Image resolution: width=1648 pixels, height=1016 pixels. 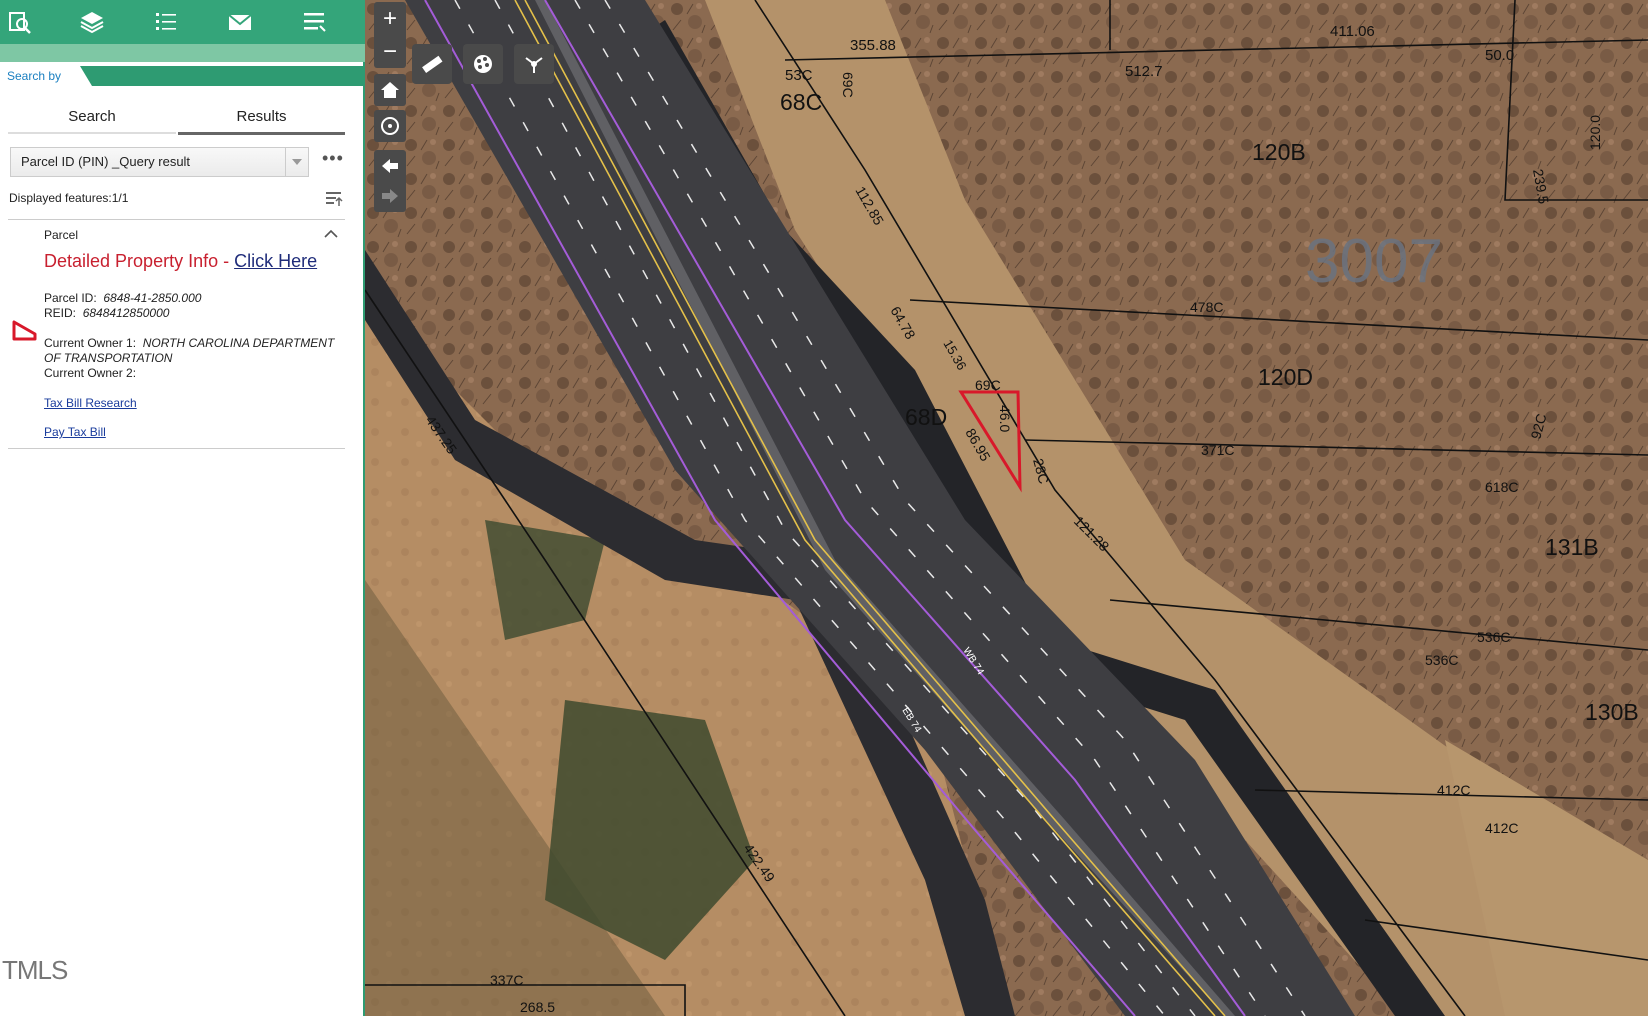 I want to click on map-label: 355.88, so click(x=873, y=45).